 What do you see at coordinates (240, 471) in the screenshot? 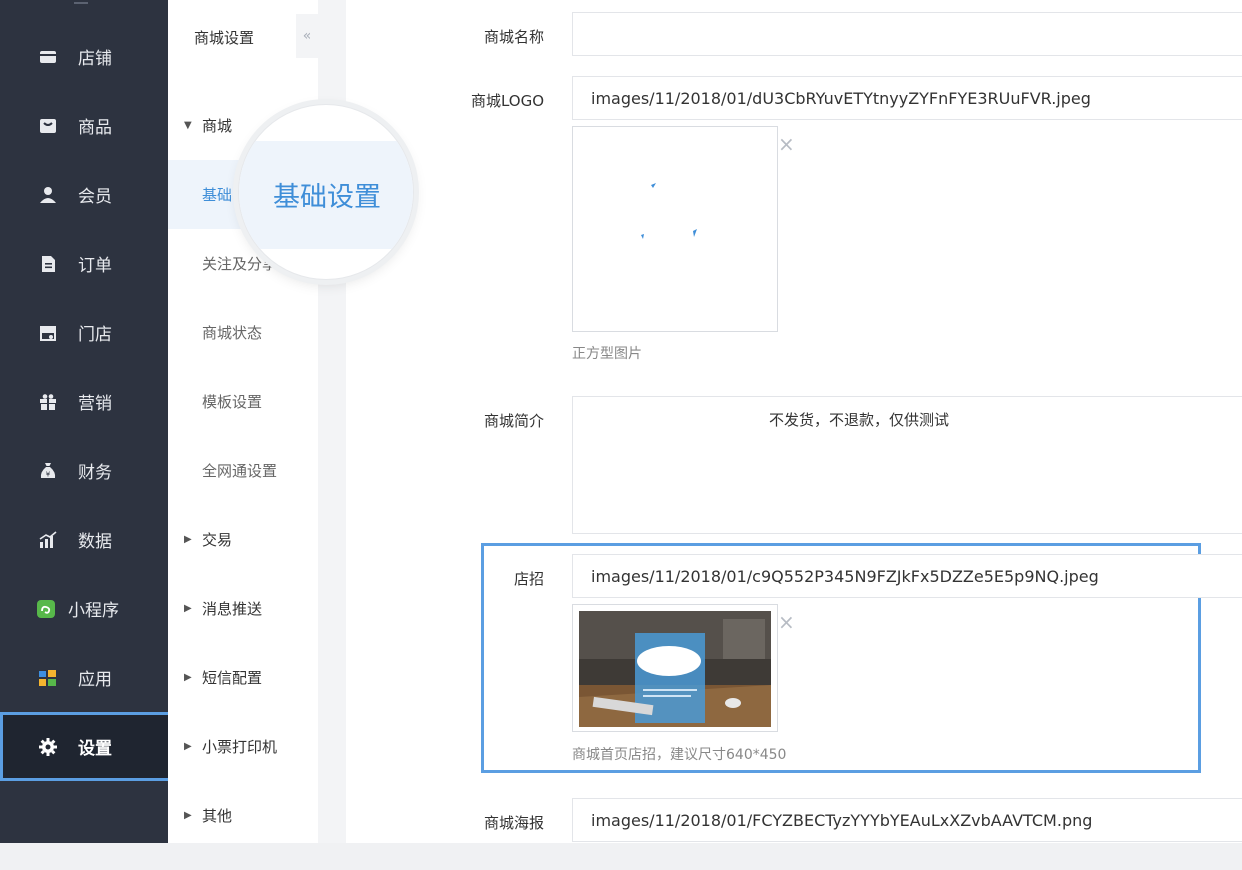
I see `sub-item-label: 全网通设置` at bounding box center [240, 471].